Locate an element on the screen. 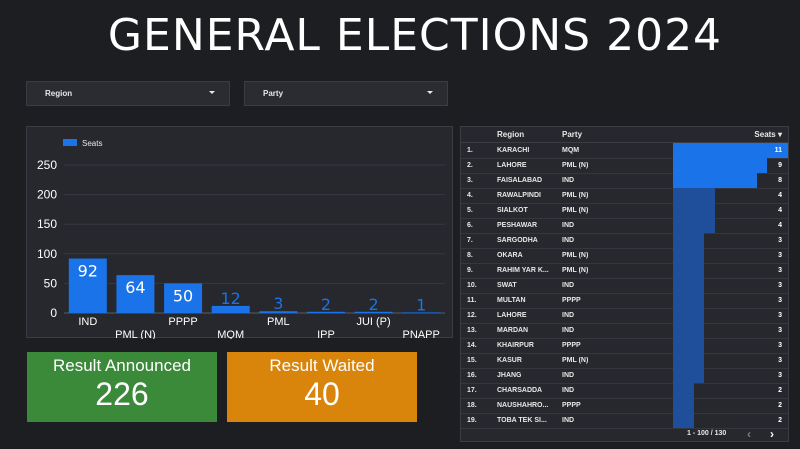 The image size is (800, 449). region-filter-label: Region is located at coordinates (59, 93).